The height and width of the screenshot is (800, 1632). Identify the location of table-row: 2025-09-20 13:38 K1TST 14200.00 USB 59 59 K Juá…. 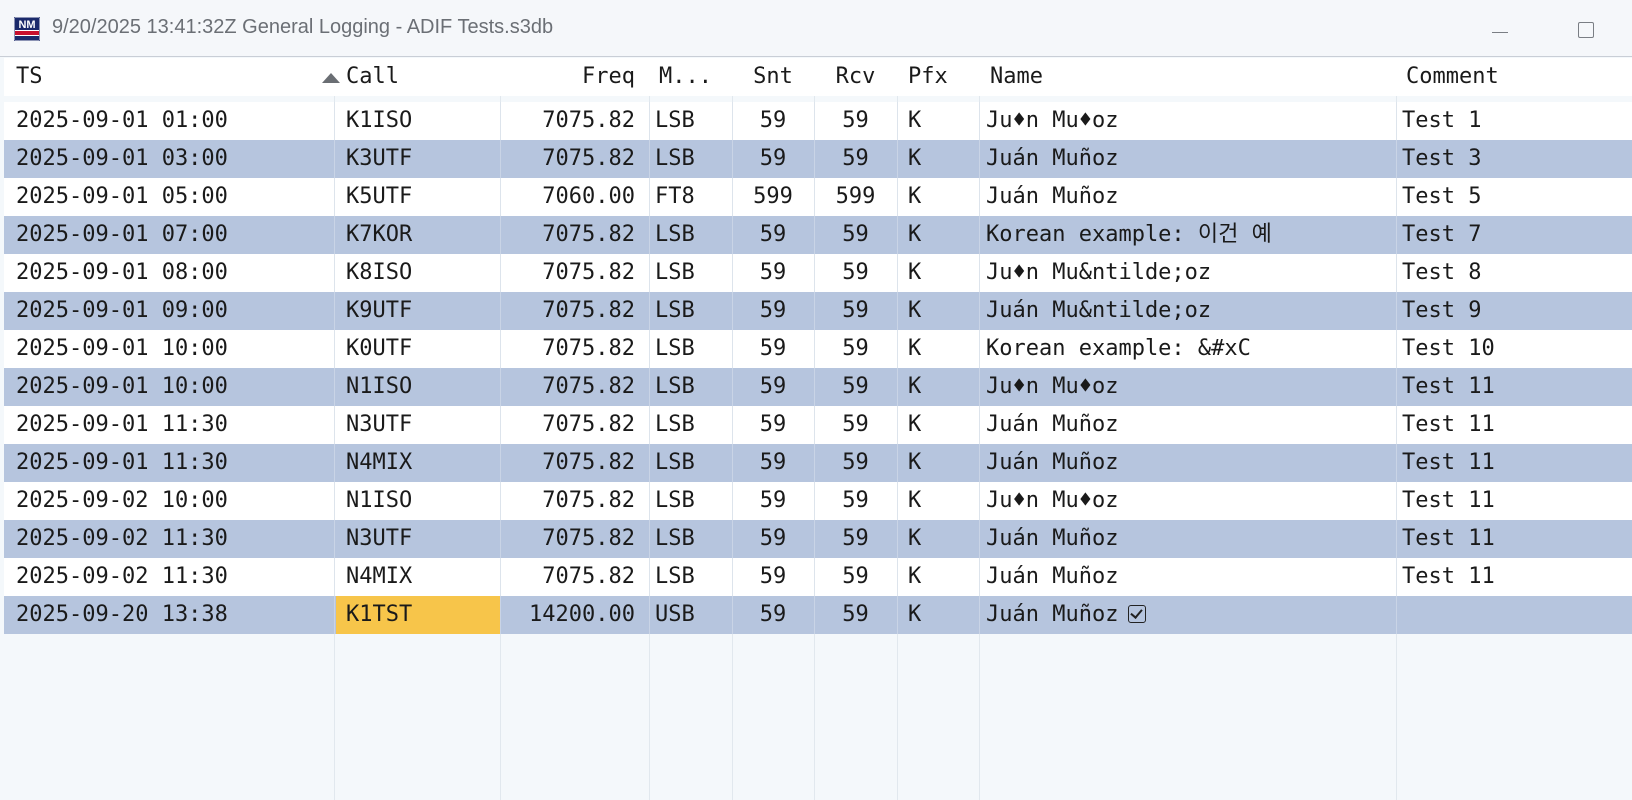
(818, 615).